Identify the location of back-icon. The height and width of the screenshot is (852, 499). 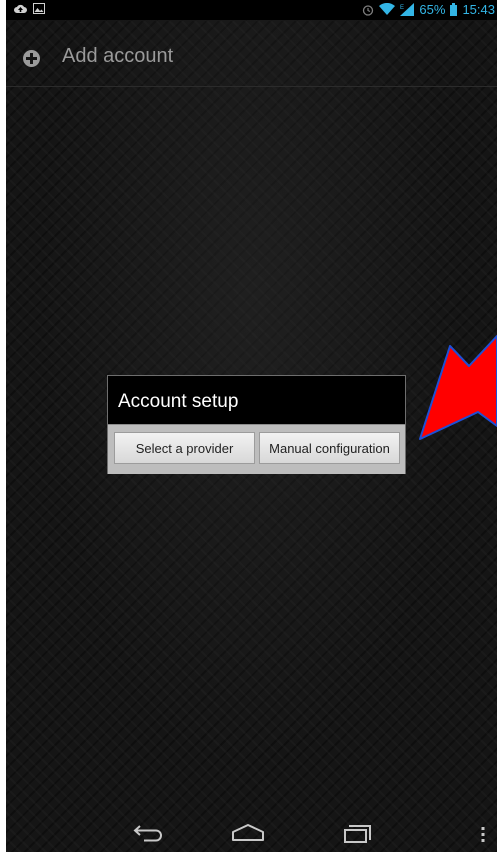
(148, 833).